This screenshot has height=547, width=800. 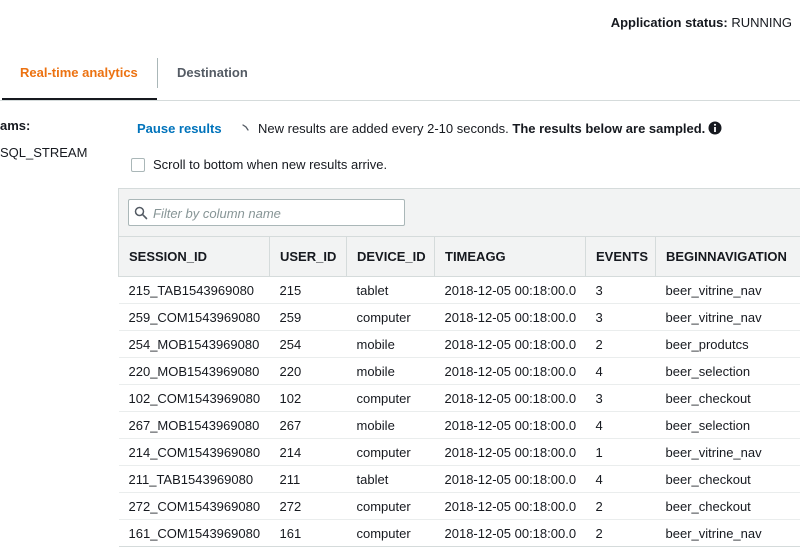 I want to click on info-icon, so click(x=715, y=128).